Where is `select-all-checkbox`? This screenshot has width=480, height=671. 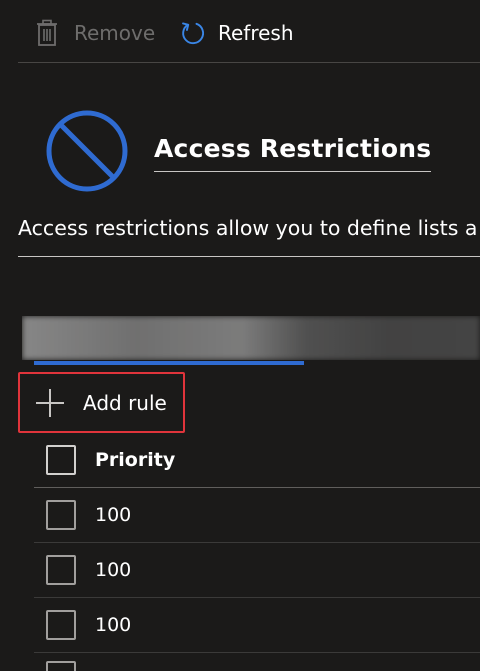 select-all-checkbox is located at coordinates (61, 459).